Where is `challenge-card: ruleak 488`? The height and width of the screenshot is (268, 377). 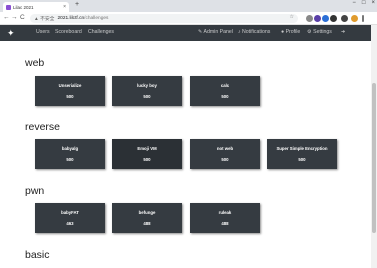 challenge-card: ruleak 488 is located at coordinates (225, 218).